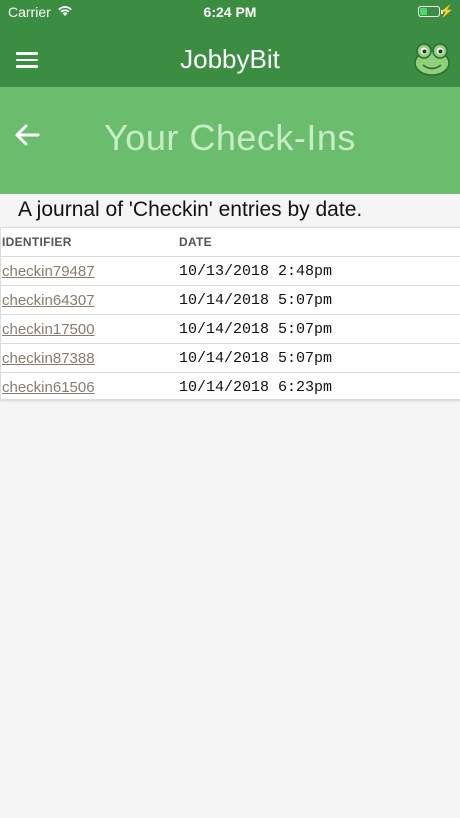 The width and height of the screenshot is (460, 818). Describe the element at coordinates (195, 242) in the screenshot. I see `column-header-date: DATE` at that location.